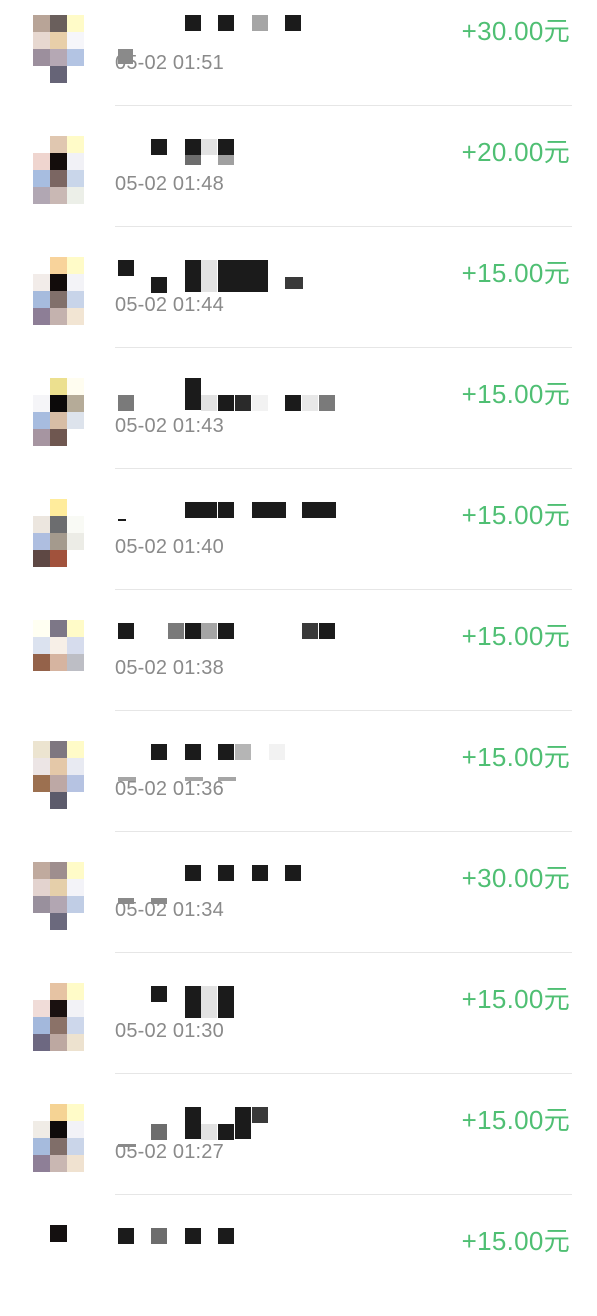  Describe the element at coordinates (298, 166) in the screenshot. I see `transaction-row: 05-02 01:48 +20.00元` at that location.